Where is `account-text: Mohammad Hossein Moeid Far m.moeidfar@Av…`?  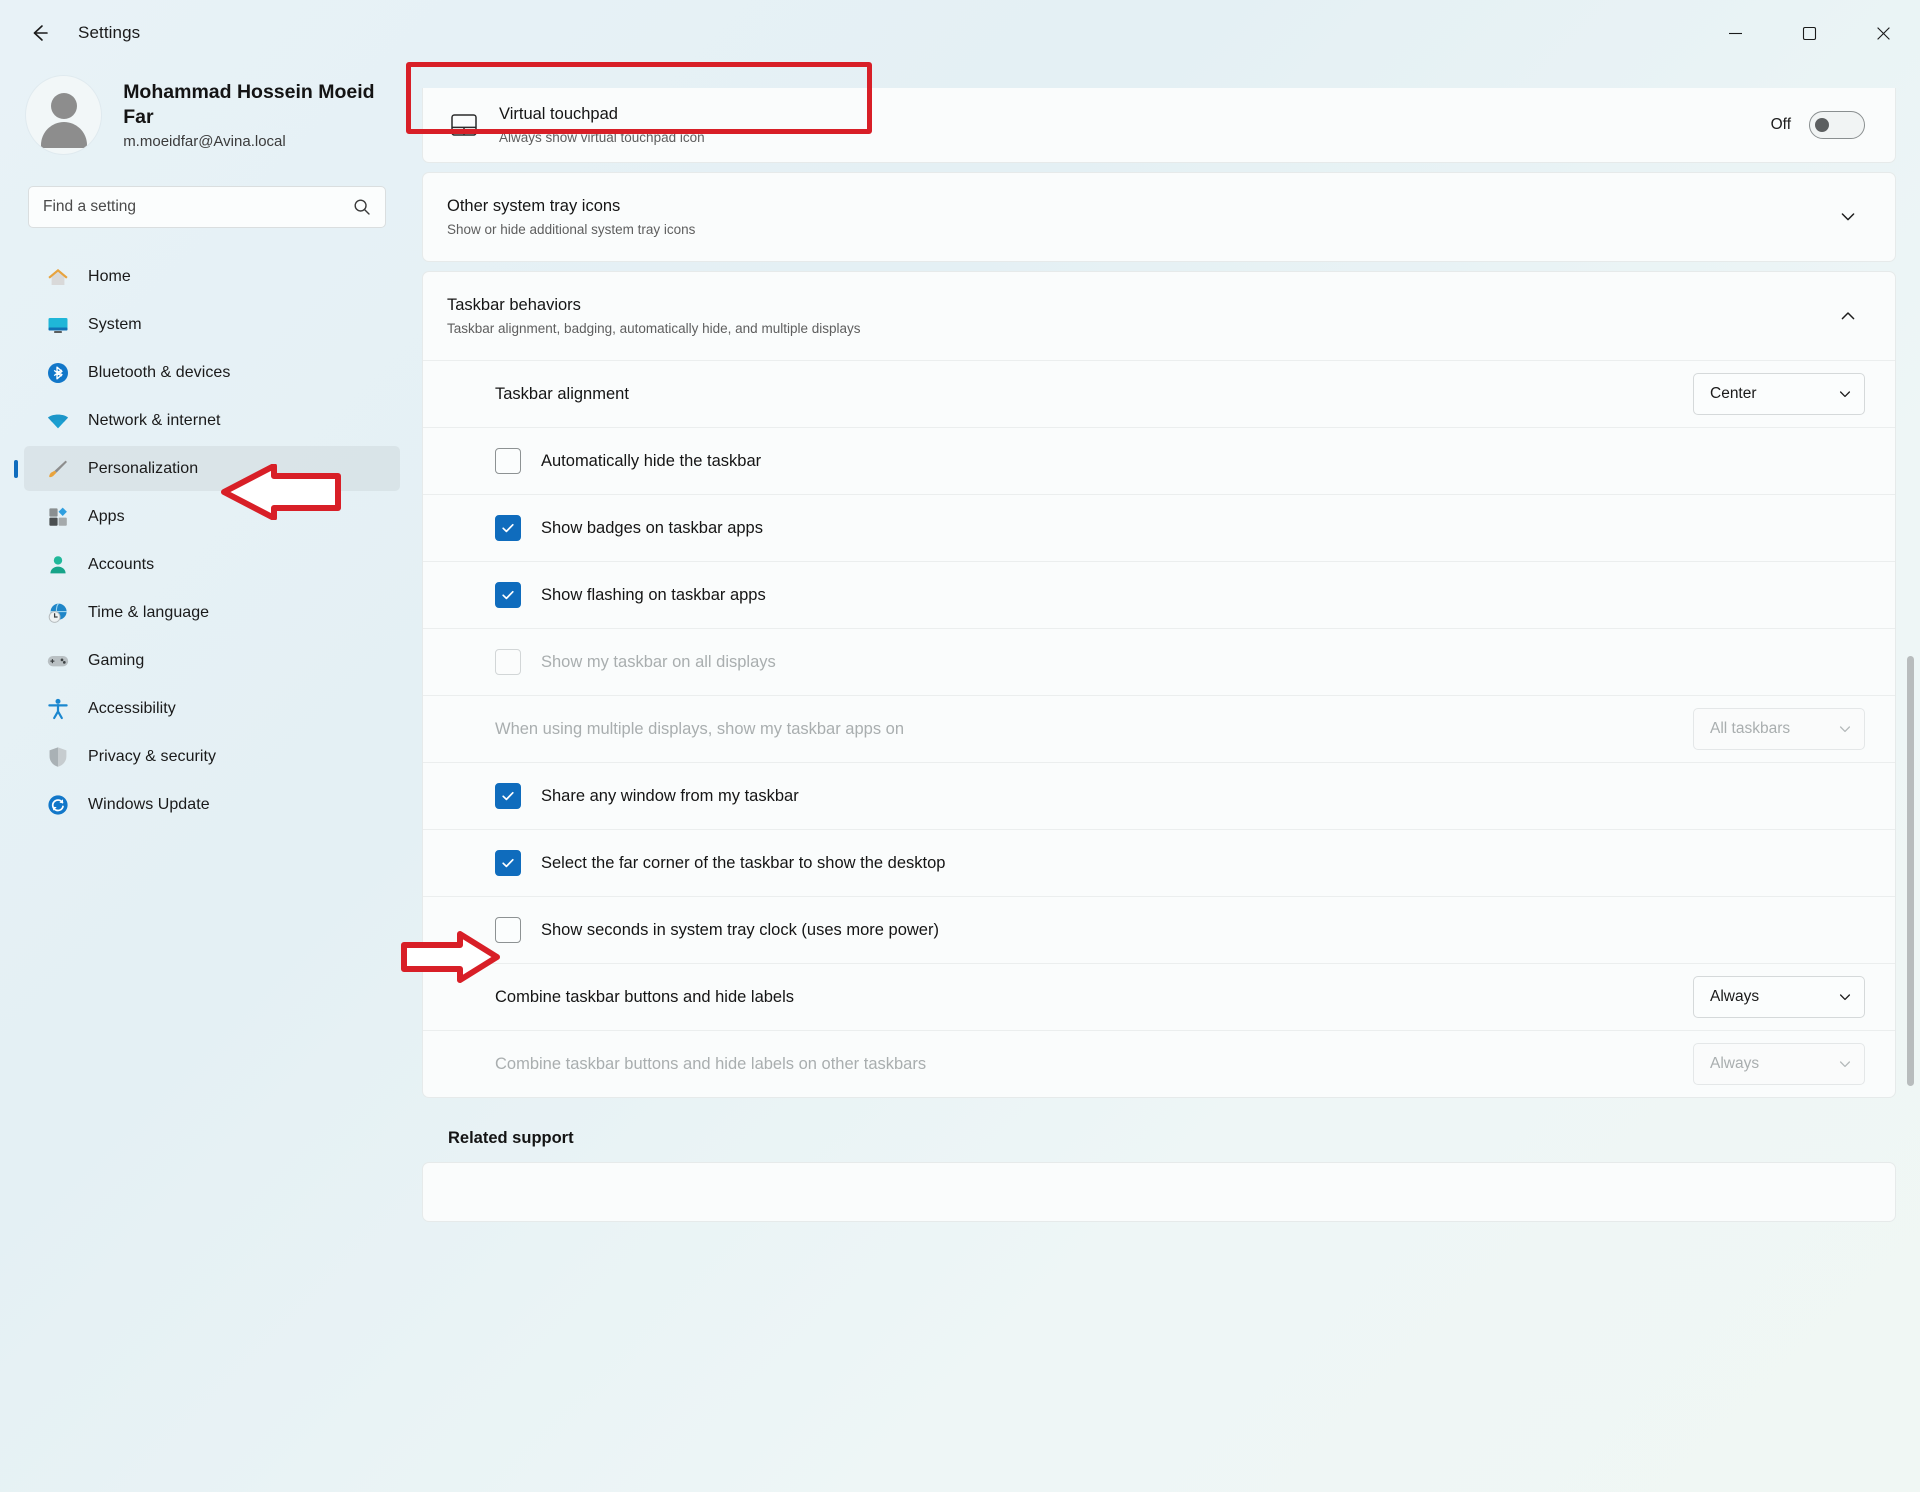 account-text: Mohammad Hossein Moeid Far m.moeidfar@Av… is located at coordinates (261, 115).